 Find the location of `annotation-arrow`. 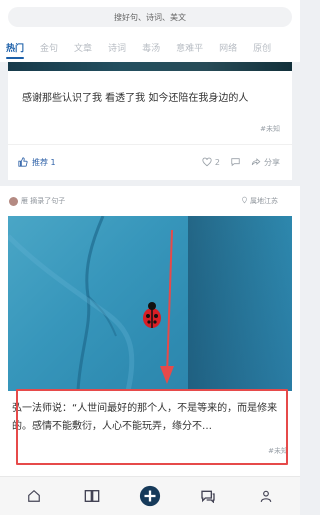

annotation-arrow is located at coordinates (167, 307).